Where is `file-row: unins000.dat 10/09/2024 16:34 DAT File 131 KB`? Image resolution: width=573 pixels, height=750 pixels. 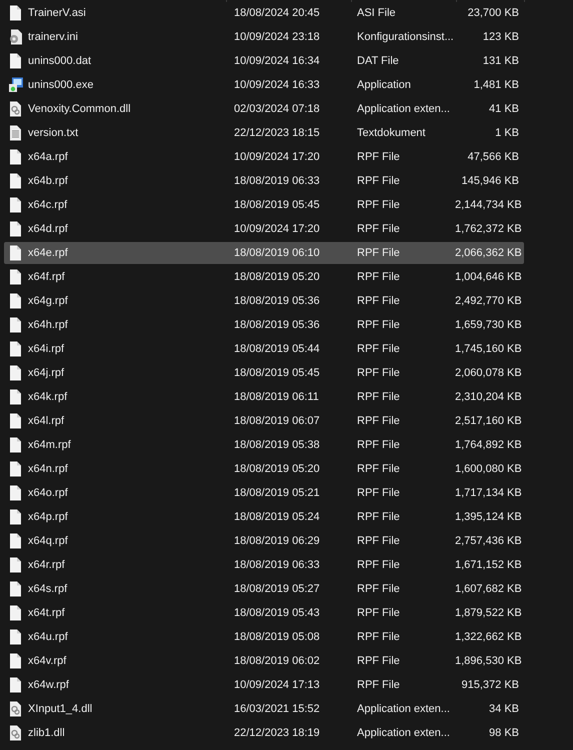 file-row: unins000.dat 10/09/2024 16:34 DAT File 131 KB is located at coordinates (264, 61).